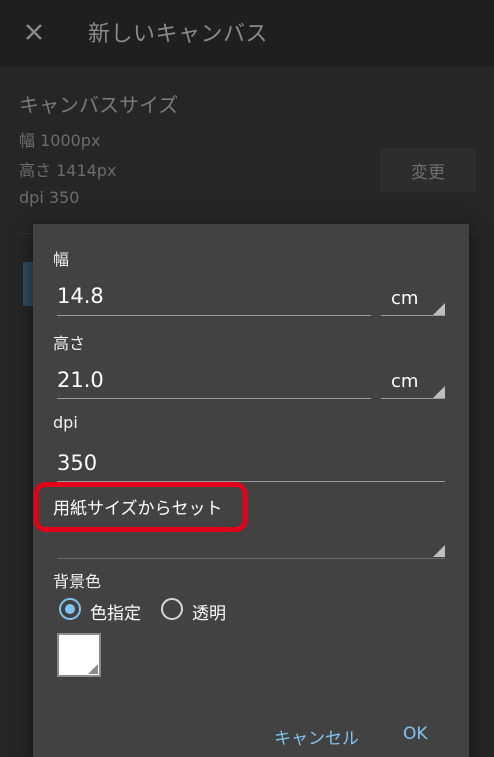 This screenshot has width=494, height=757. Describe the element at coordinates (251, 558) in the screenshot. I see `paper-size-underline` at that location.